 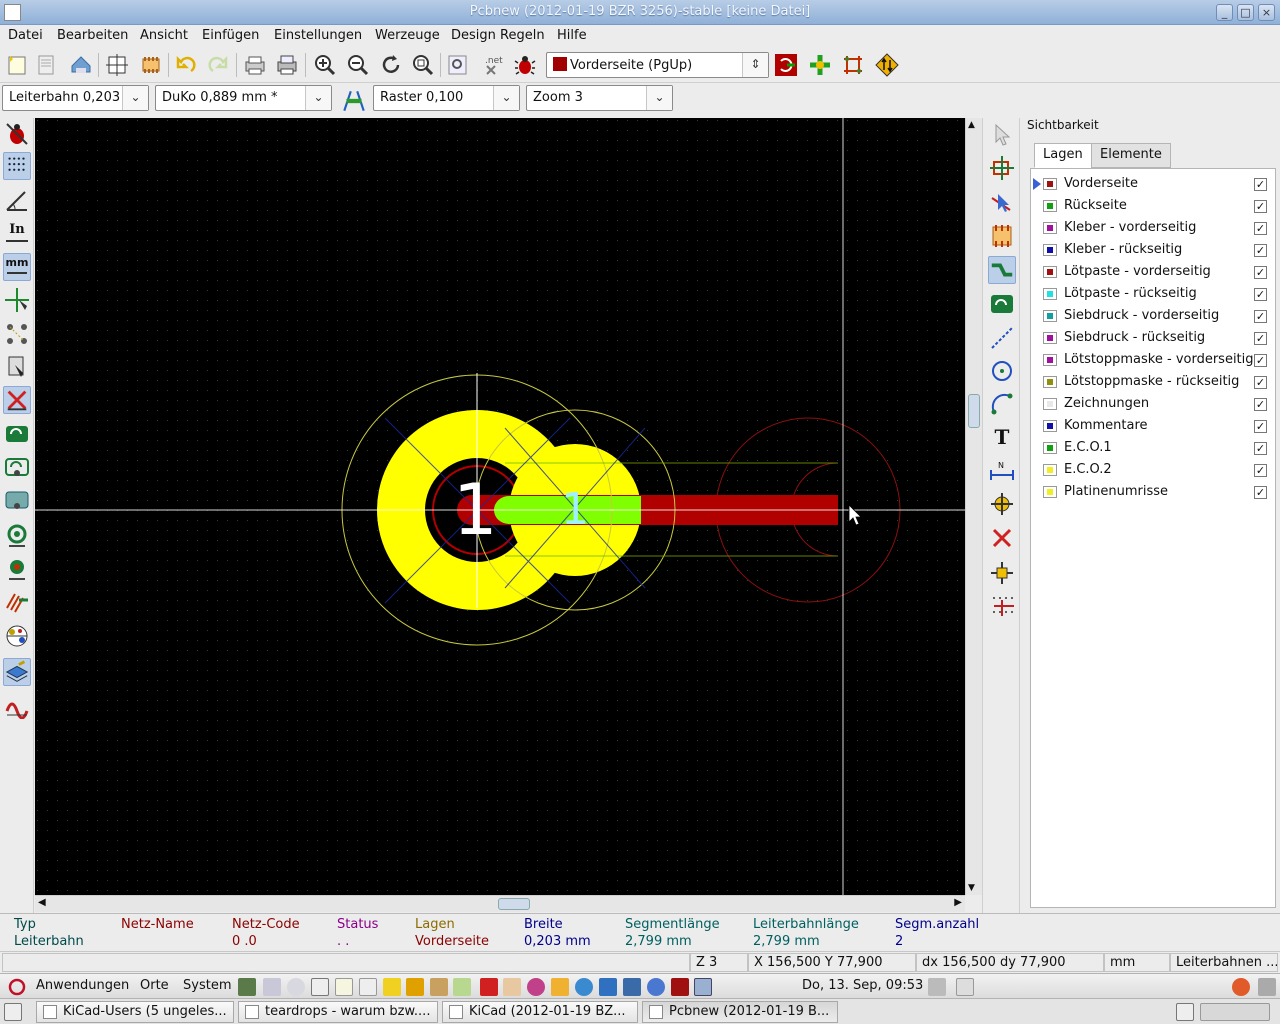 I want to click on text-editor-icon, so click(x=344, y=987).